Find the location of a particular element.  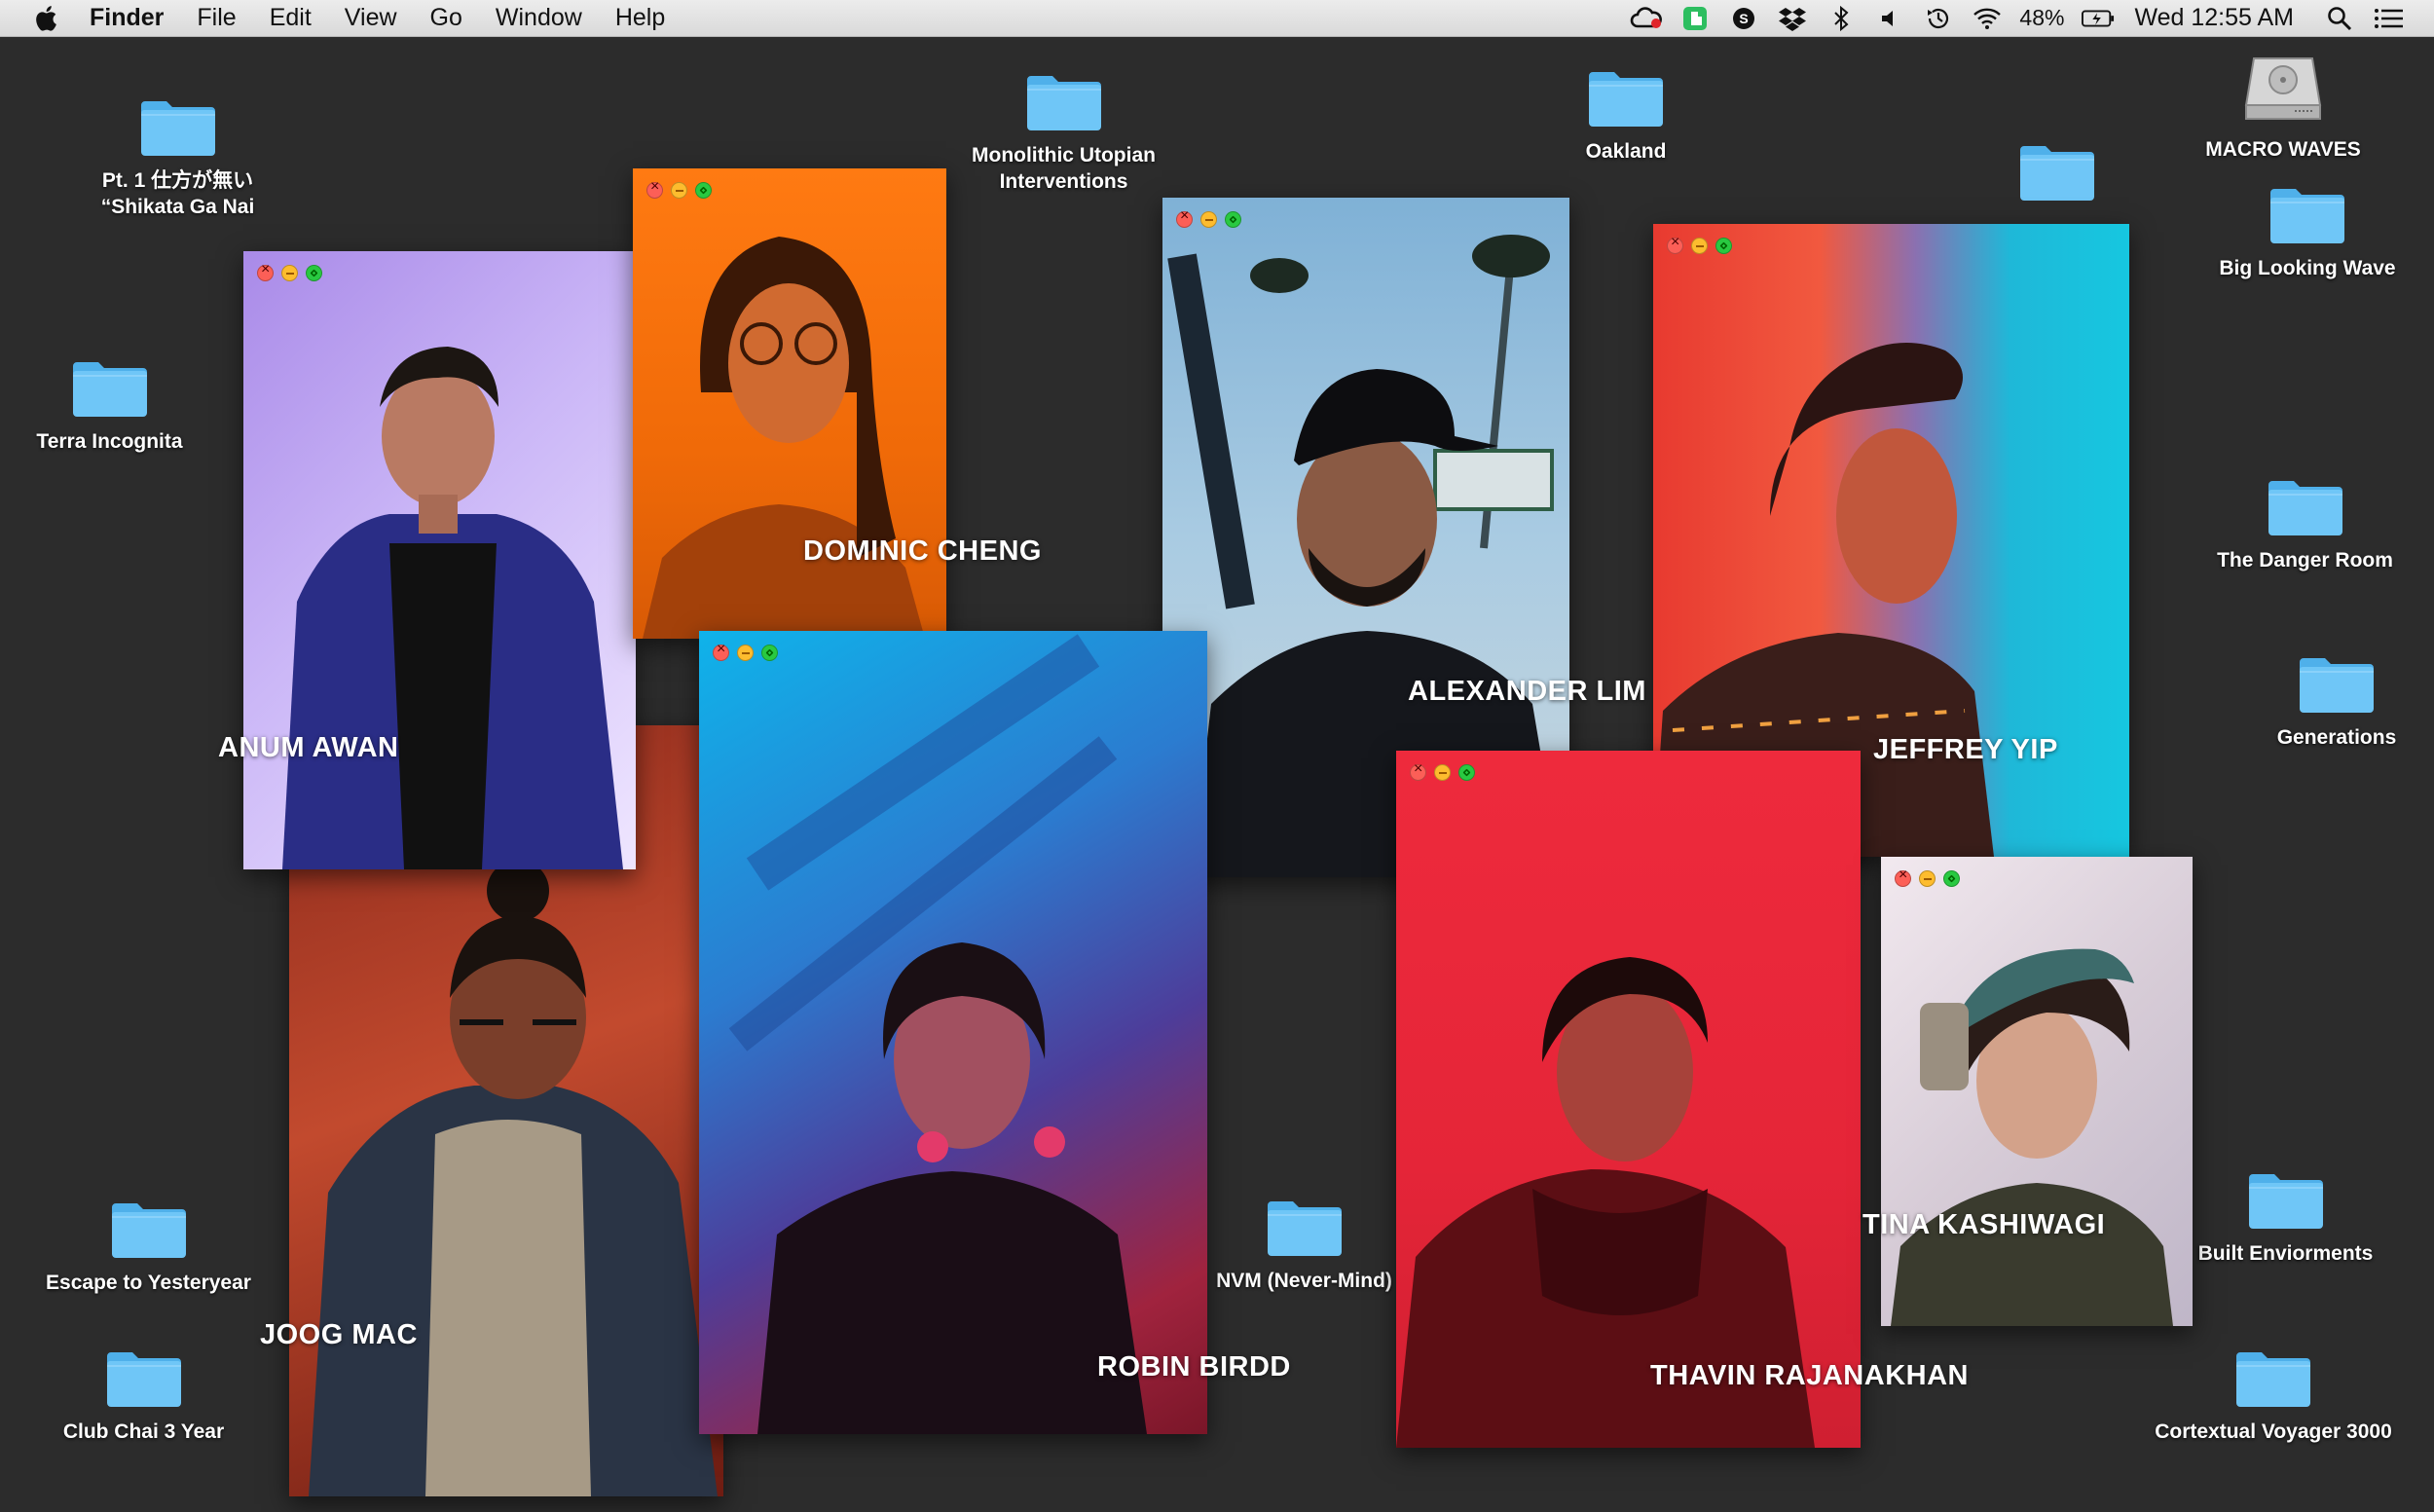

svg-text: S is located at coordinates (1744, 18).